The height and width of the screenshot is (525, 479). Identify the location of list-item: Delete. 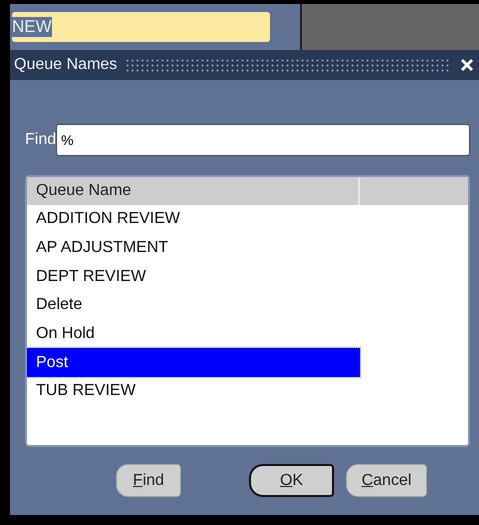
(193, 305).